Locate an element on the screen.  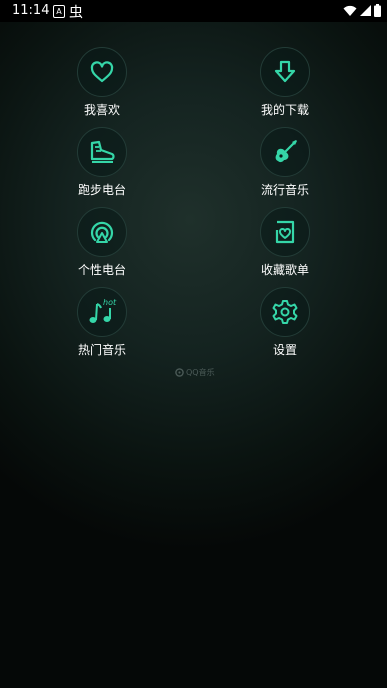
menu-item-favorites: 我喜欢 is located at coordinates (102, 82).